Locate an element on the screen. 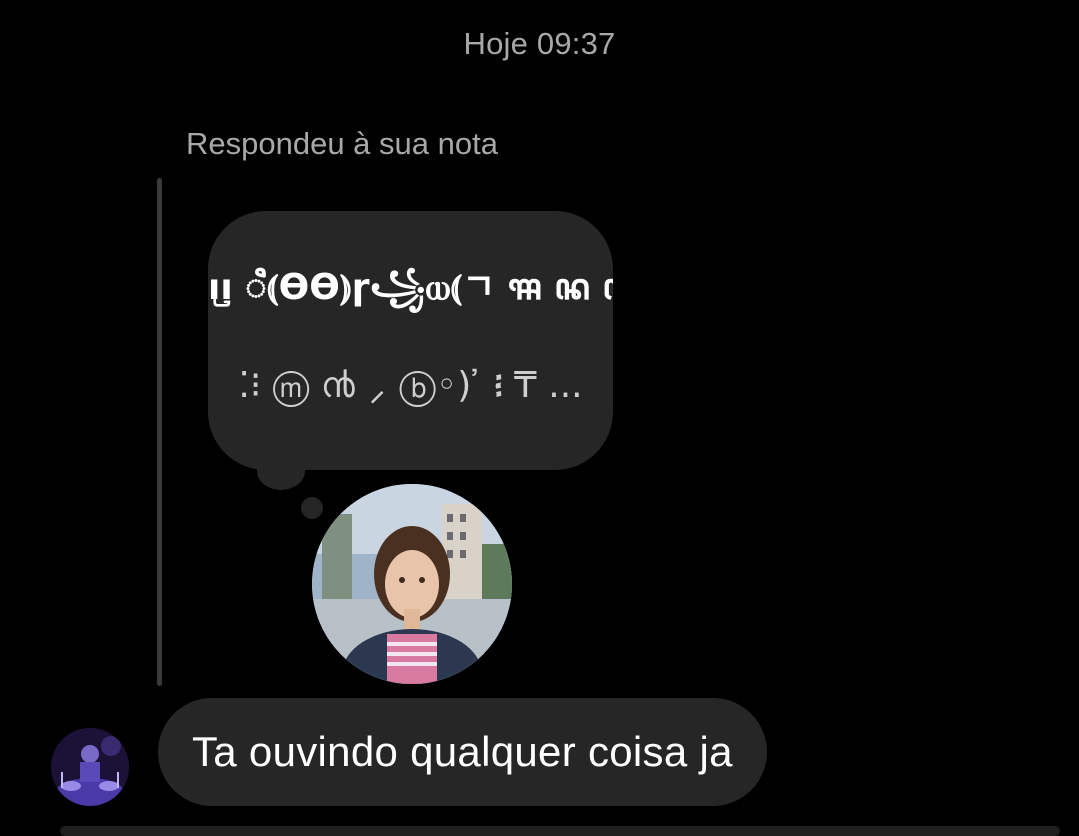 The width and height of the screenshot is (1079, 836). message-timestamp: Hoje 09:37 is located at coordinates (539, 43).